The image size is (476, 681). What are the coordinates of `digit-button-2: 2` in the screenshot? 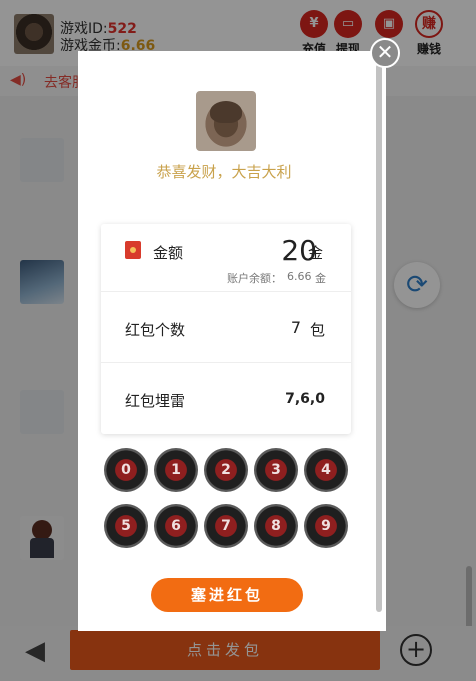 It's located at (226, 470).